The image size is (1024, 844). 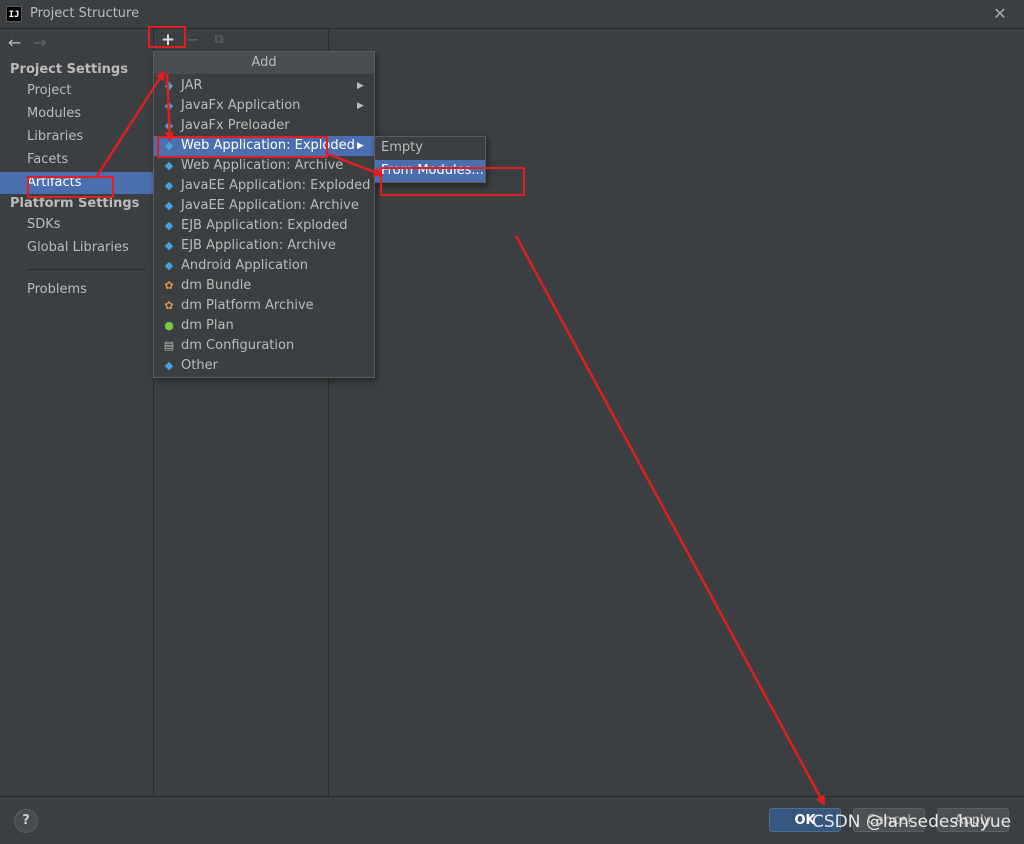 What do you see at coordinates (39, 42) in the screenshot?
I see `forward-arrow-icon: →` at bounding box center [39, 42].